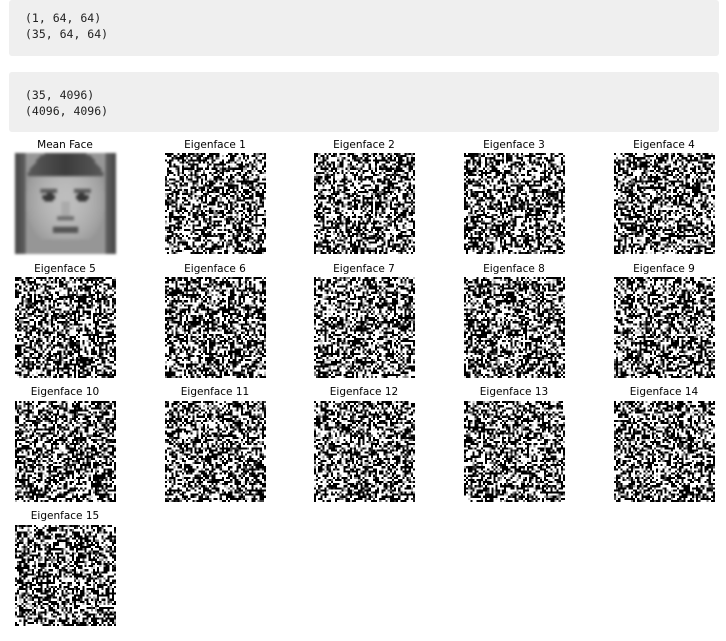  Describe the element at coordinates (364, 145) in the screenshot. I see `face-title: Eigenface 2` at that location.